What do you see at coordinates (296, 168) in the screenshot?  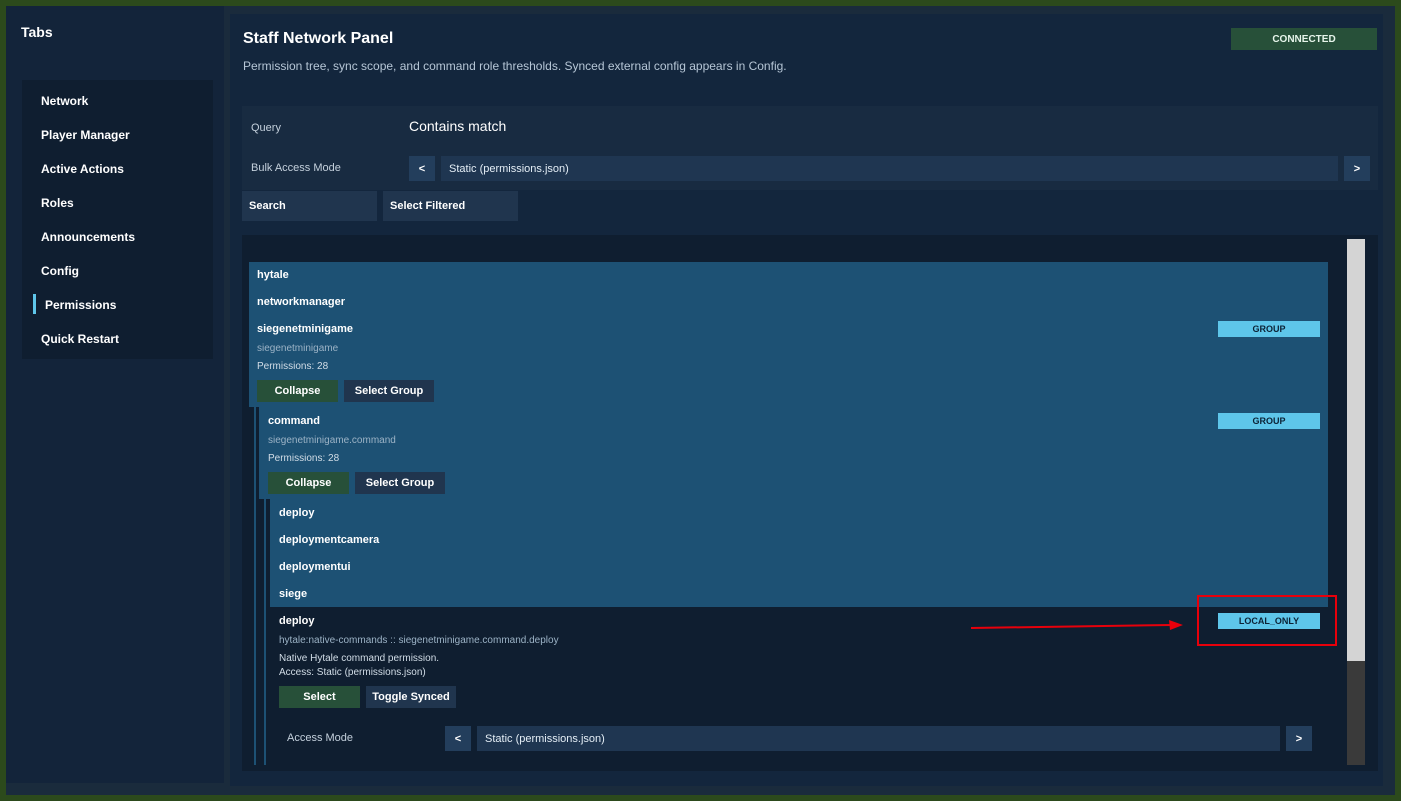 I see `bulk-access-mode-label: Bulk Access Mode` at bounding box center [296, 168].